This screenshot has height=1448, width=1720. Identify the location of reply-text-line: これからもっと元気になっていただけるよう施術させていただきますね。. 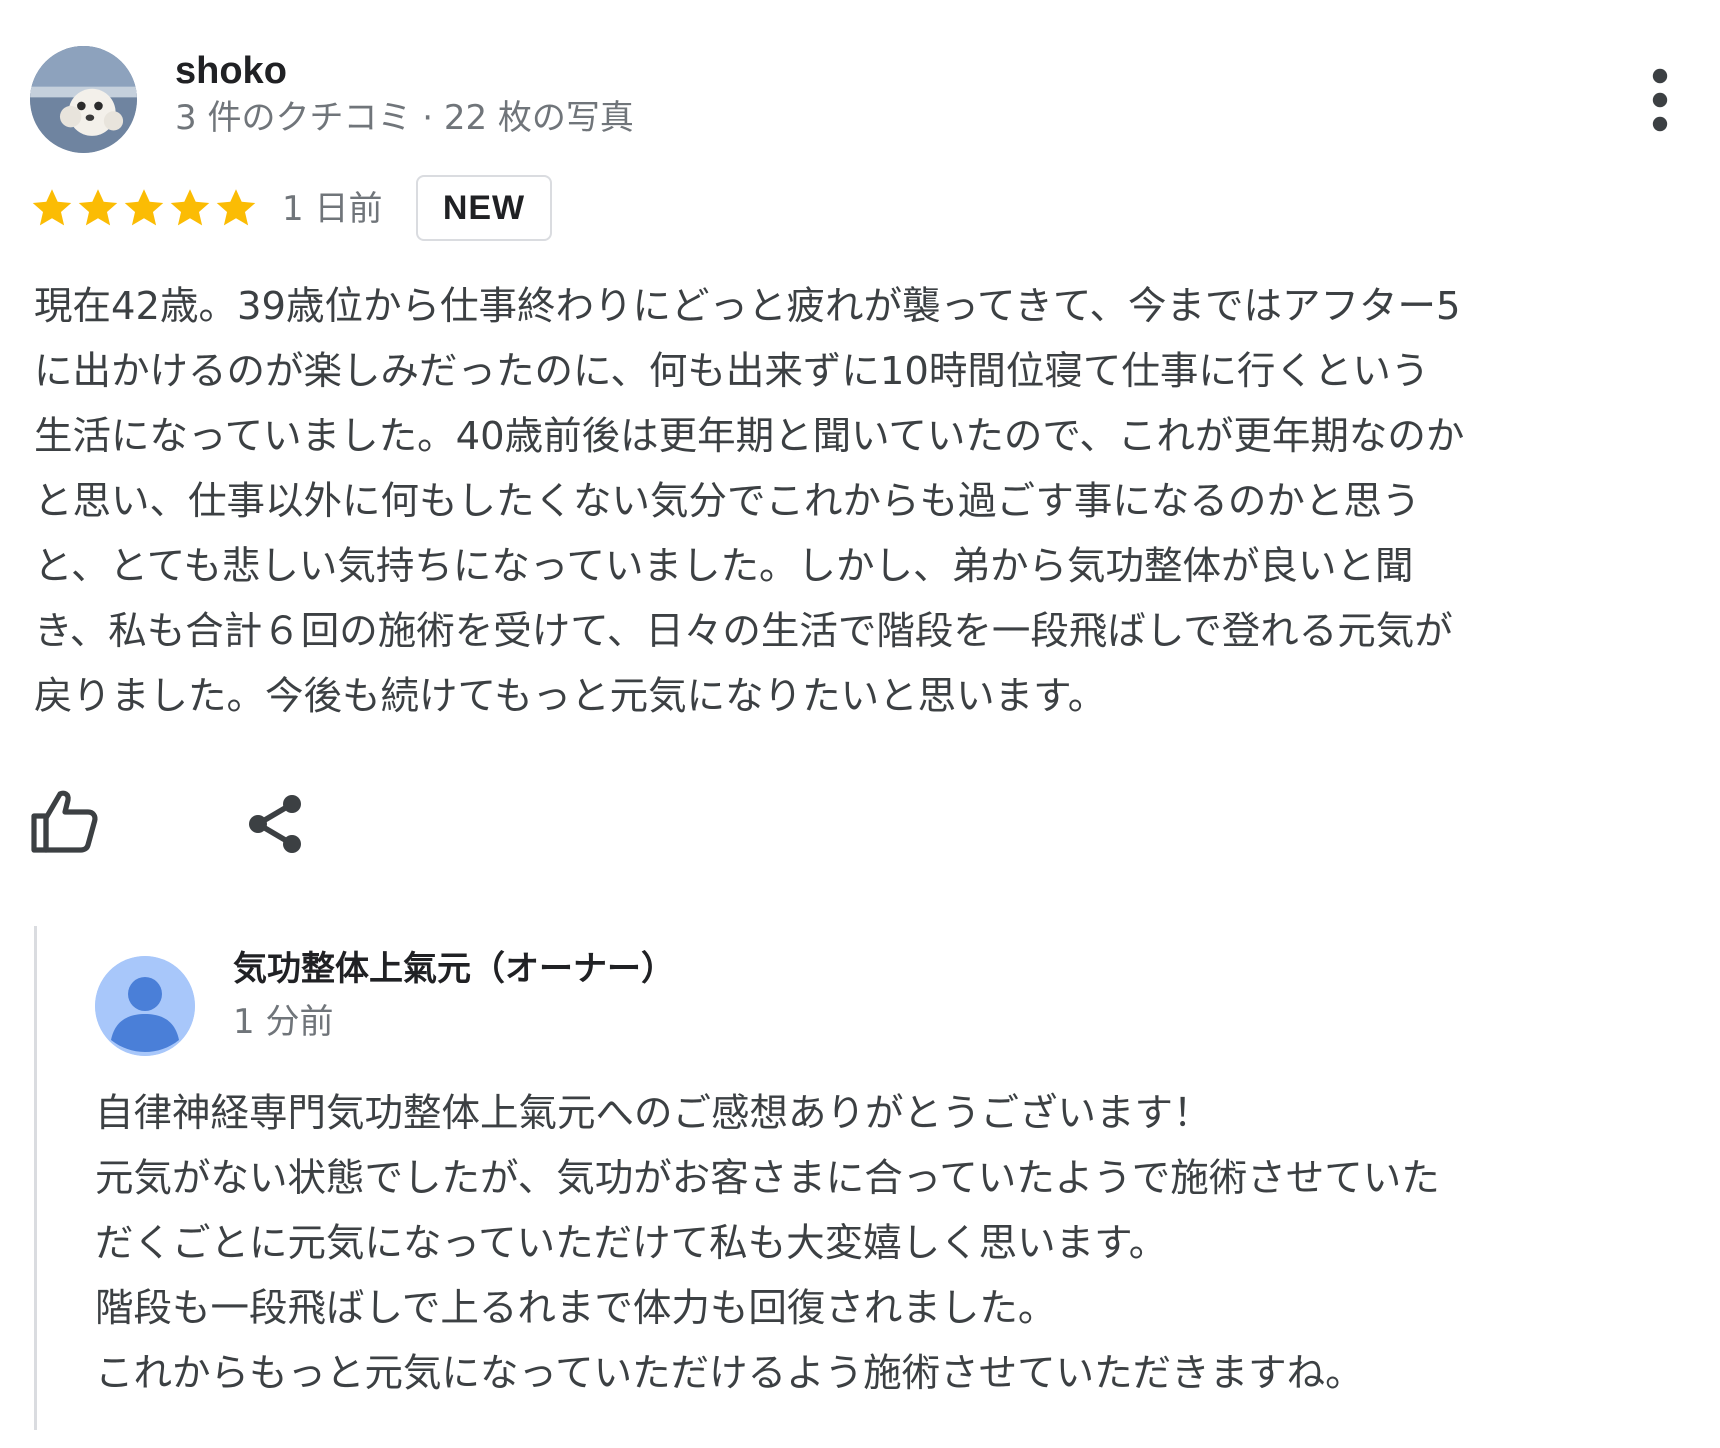
(729, 1373).